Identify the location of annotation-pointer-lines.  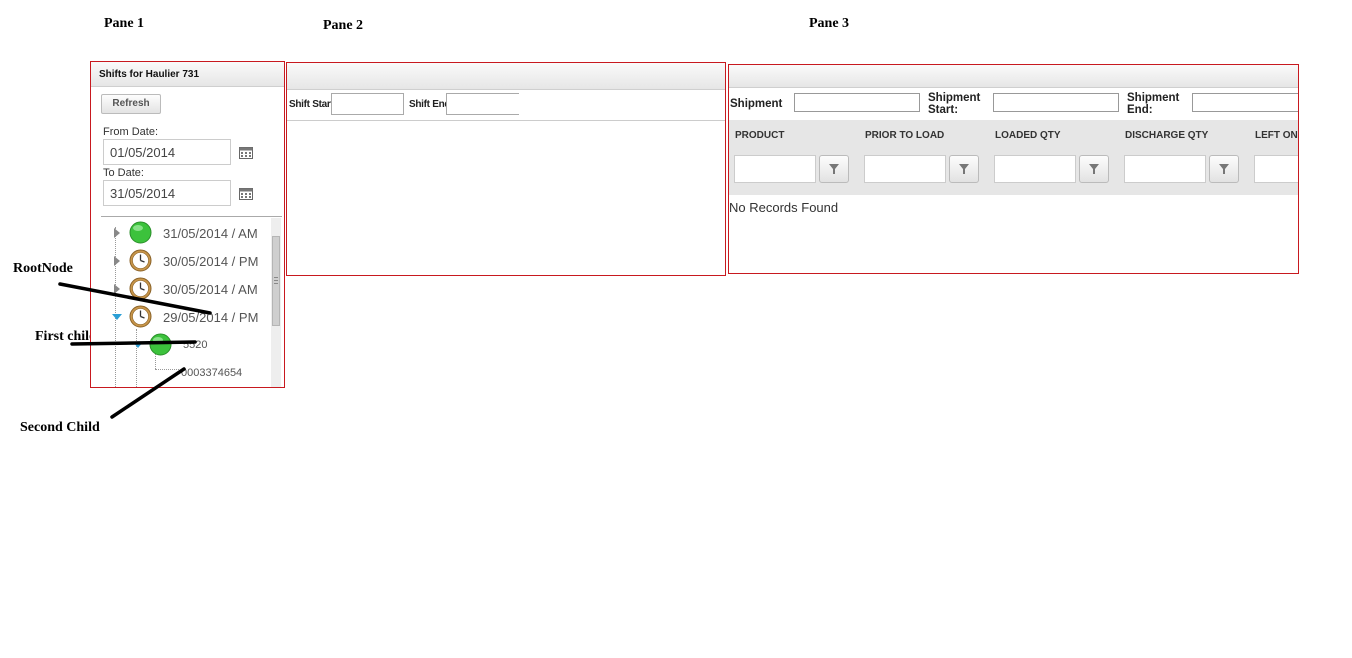
(135, 350).